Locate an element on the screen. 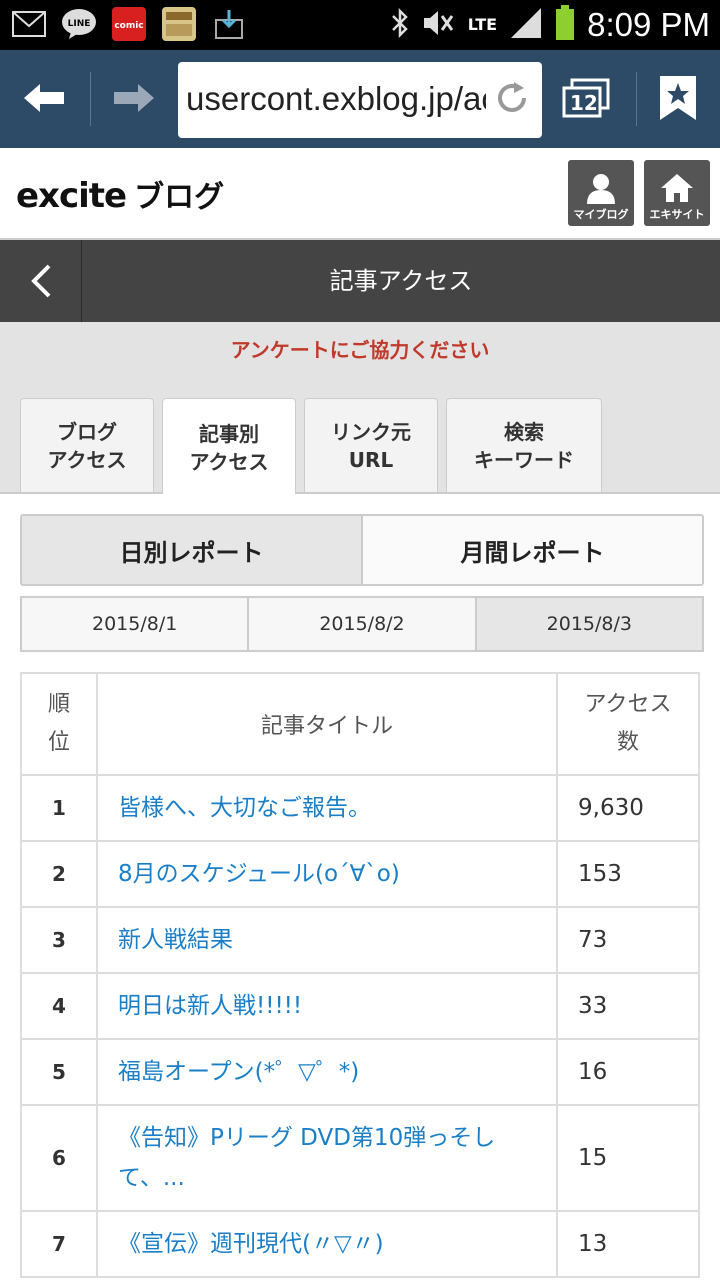 This screenshot has width=720, height=1280. excite-blog-logo: excite ブログ is located at coordinates (120, 194).